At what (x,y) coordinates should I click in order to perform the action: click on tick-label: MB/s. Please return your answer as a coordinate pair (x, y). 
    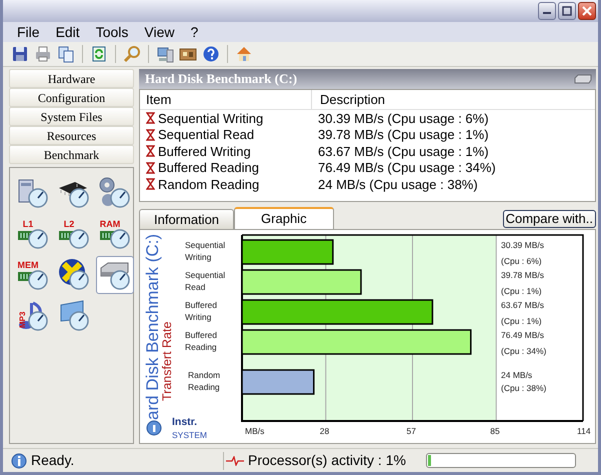
    Looking at the image, I should click on (254, 431).